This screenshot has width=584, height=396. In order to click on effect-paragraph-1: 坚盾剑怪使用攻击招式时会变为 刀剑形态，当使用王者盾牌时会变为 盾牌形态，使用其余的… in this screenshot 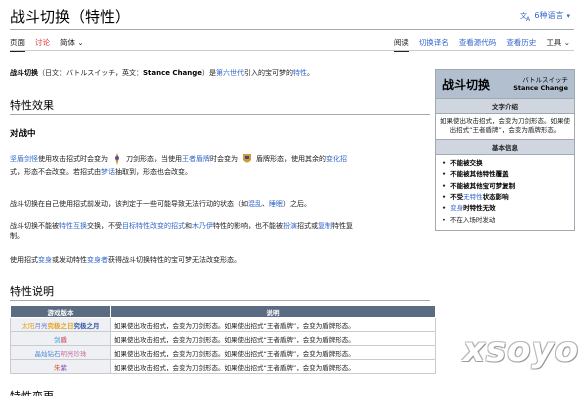, I will do `click(220, 167)`.